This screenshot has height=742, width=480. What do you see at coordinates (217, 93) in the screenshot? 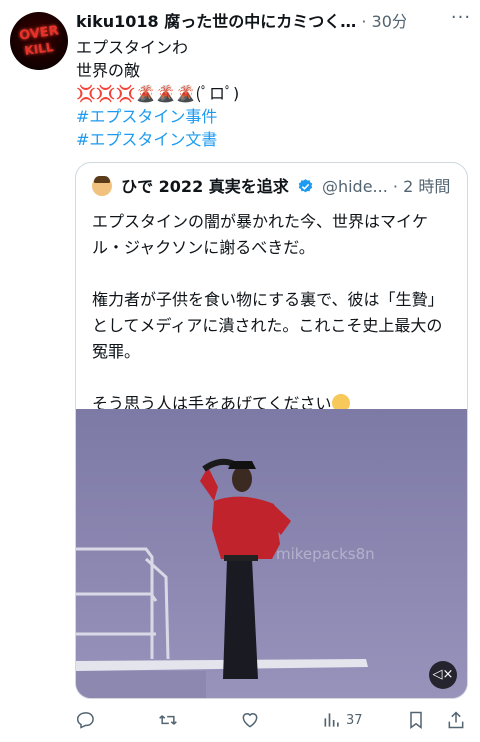
I see `kaomoji: (ﾟロﾟ)` at bounding box center [217, 93].